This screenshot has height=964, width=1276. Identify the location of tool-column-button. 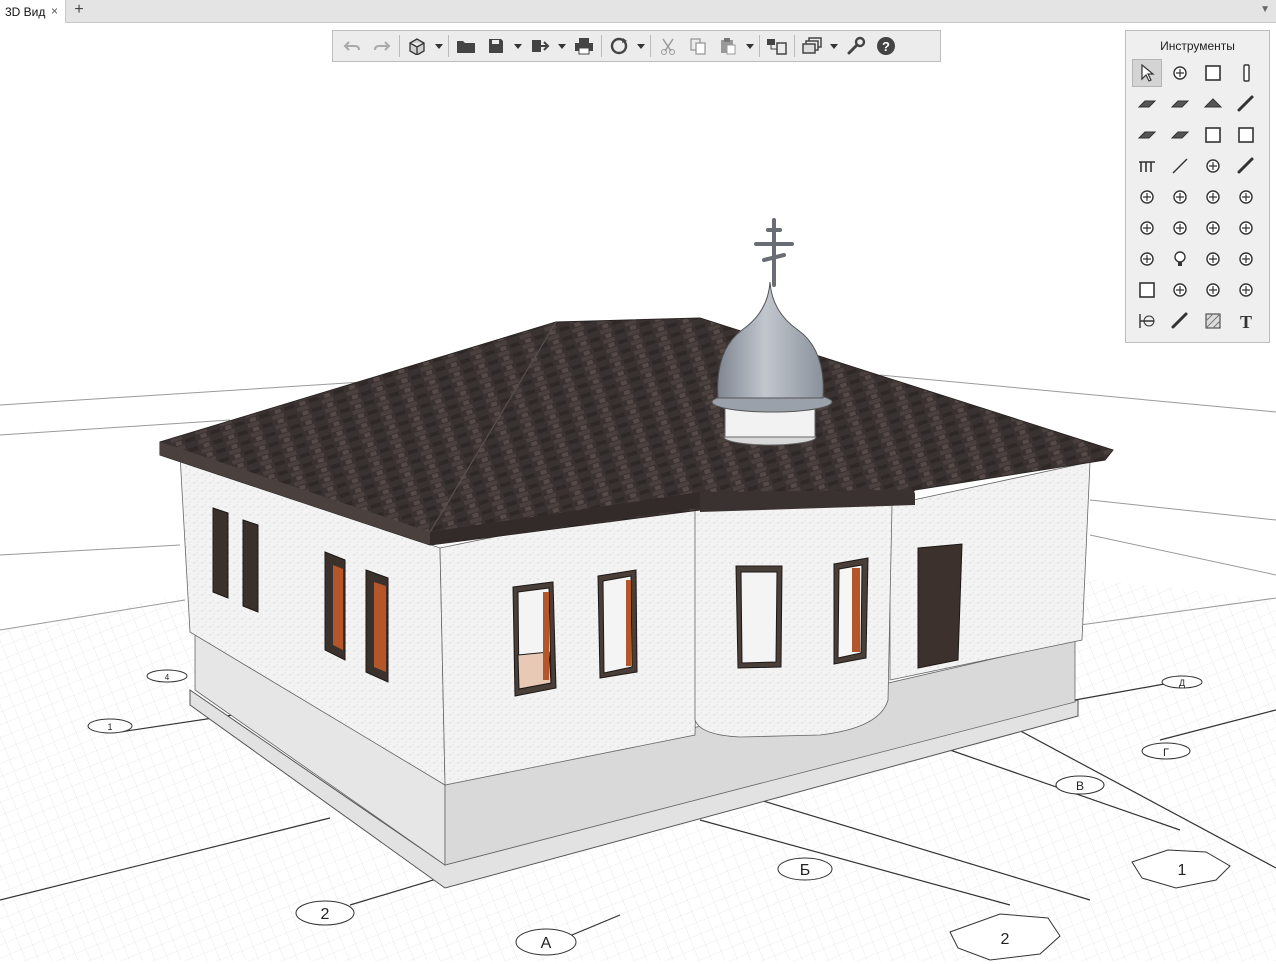
(1246, 73).